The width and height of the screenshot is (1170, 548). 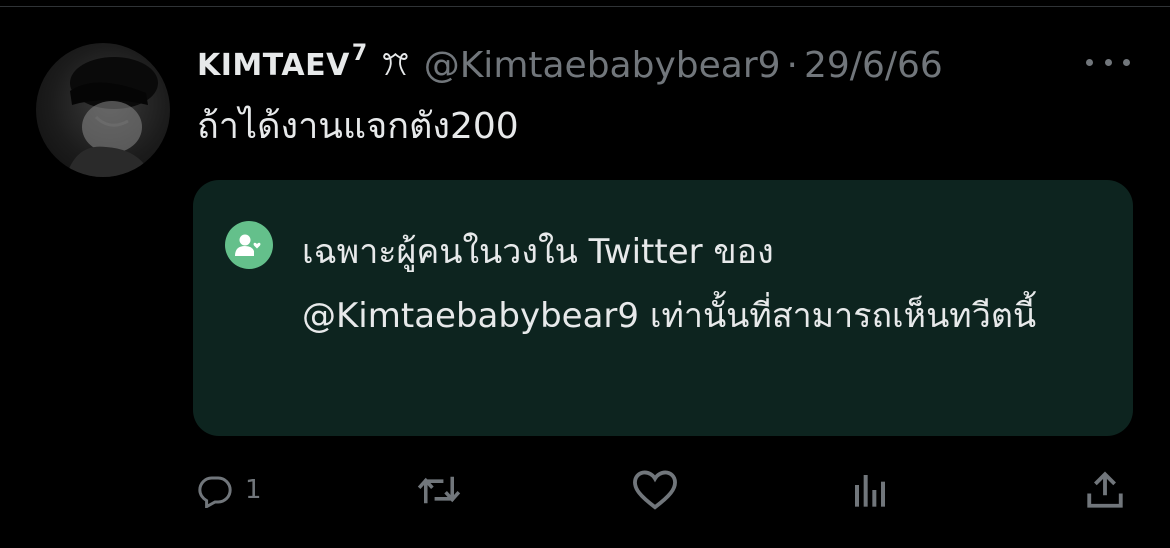 What do you see at coordinates (359, 53) in the screenshot?
I see `display-name-superscript: 7` at bounding box center [359, 53].